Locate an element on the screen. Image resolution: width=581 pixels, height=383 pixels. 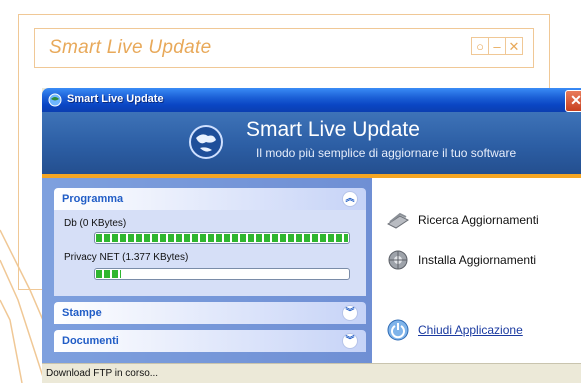
group-label: Programma is located at coordinates (93, 199).